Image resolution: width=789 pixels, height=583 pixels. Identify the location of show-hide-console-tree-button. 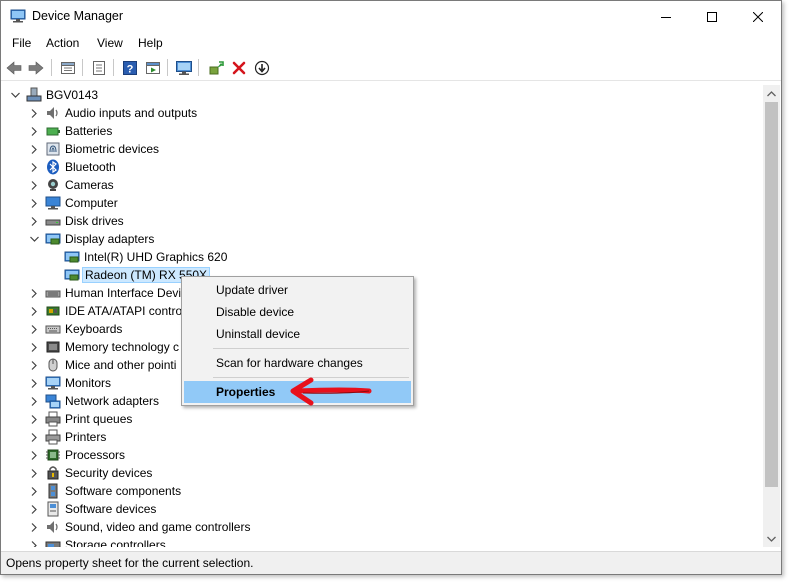
(99, 68).